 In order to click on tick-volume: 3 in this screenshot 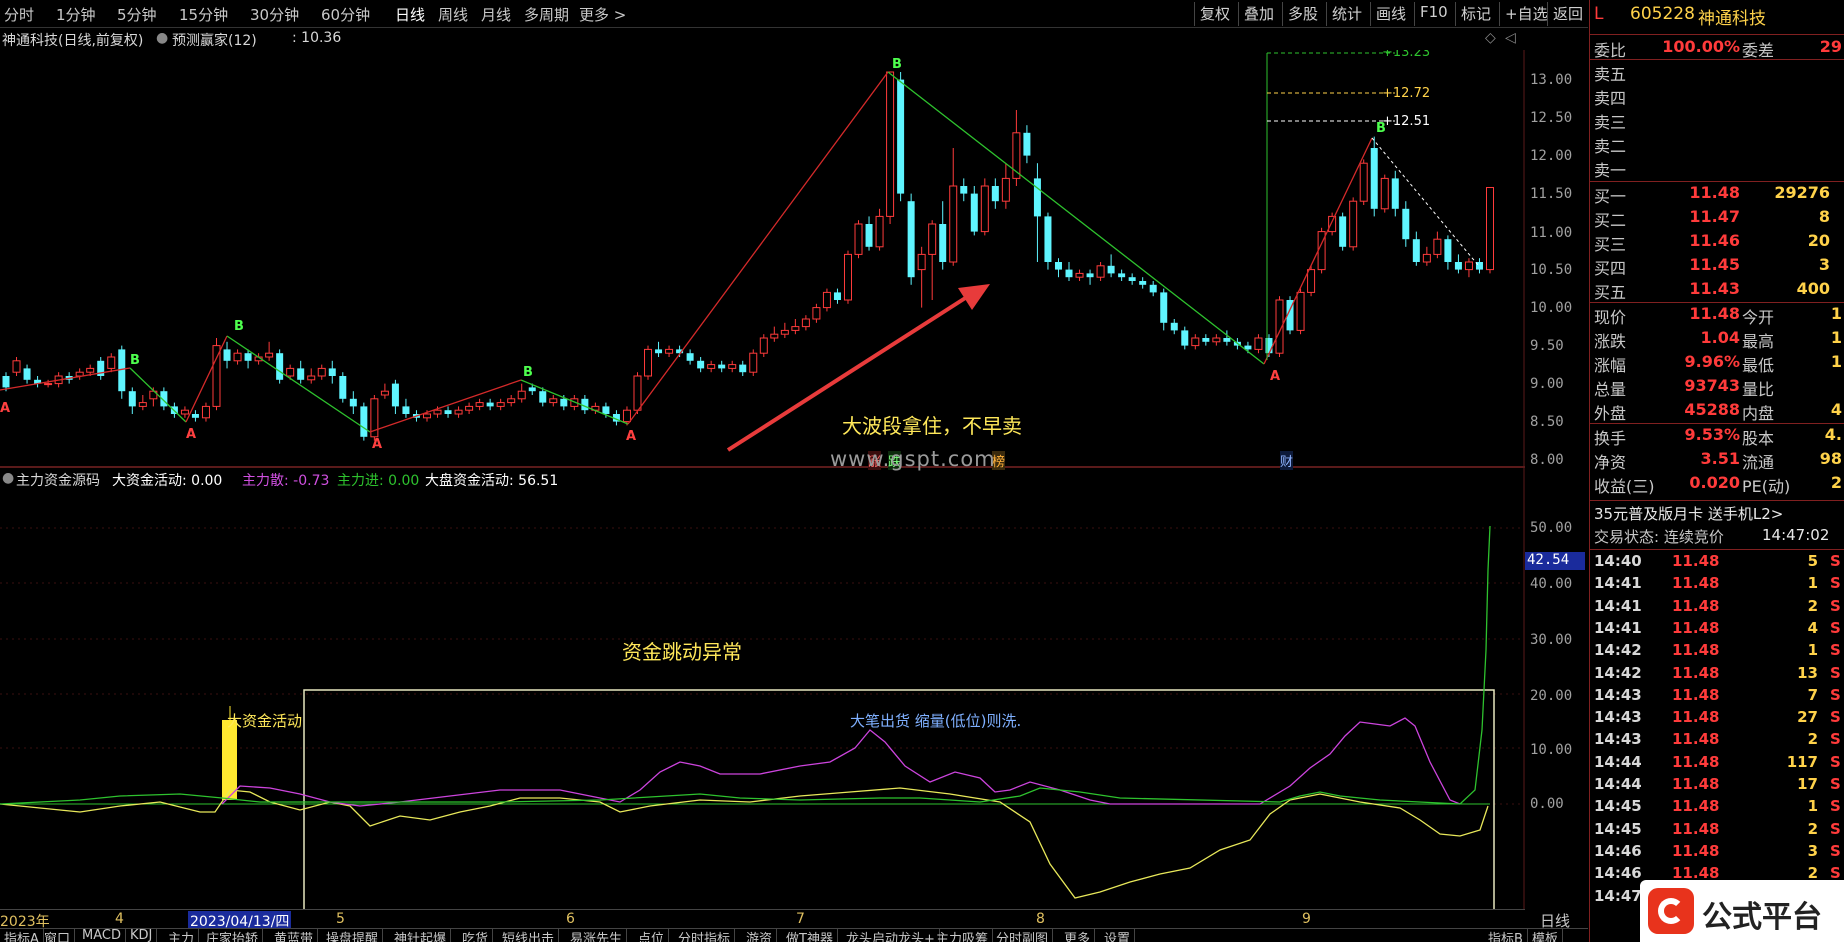, I will do `click(1812, 850)`.